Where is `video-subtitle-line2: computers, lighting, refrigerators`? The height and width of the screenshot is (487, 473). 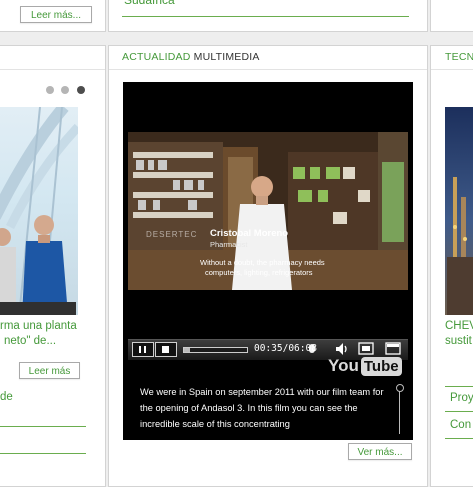 video-subtitle-line2: computers, lighting, refrigerators is located at coordinates (259, 272).